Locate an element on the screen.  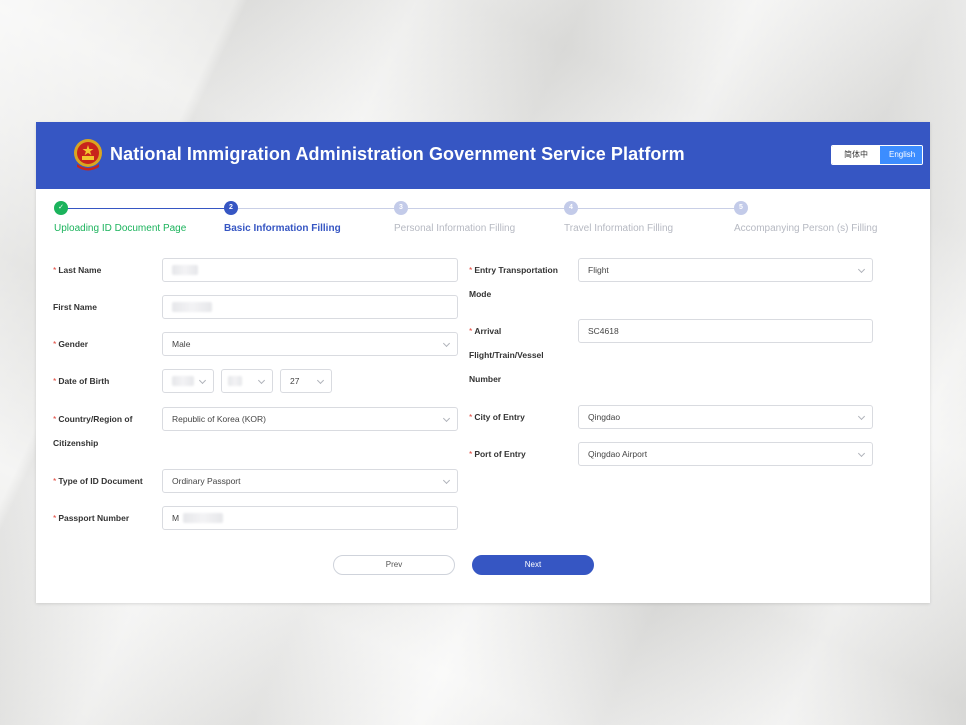
citizenship-select: Republic of Korea (KOR) is located at coordinates (310, 419).